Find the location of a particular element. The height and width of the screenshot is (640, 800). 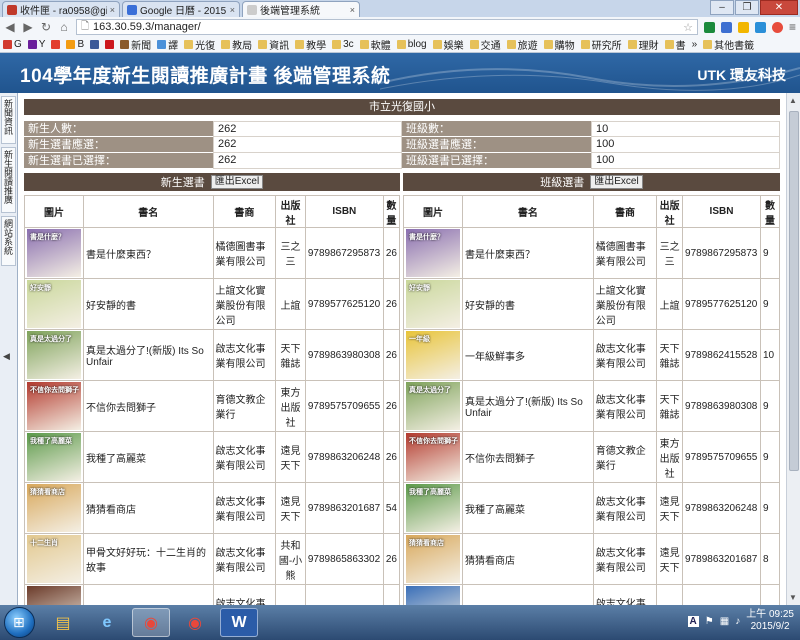

bookmark-item: 新聞 is located at coordinates (135, 44).